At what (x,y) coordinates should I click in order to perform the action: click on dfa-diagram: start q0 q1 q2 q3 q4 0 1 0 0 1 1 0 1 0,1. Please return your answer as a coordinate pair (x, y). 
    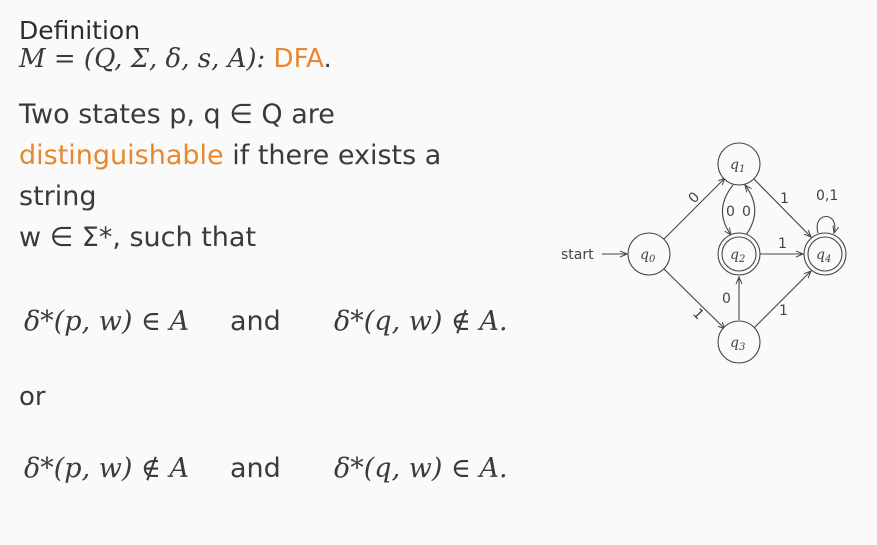
    Looking at the image, I should click on (704, 253).